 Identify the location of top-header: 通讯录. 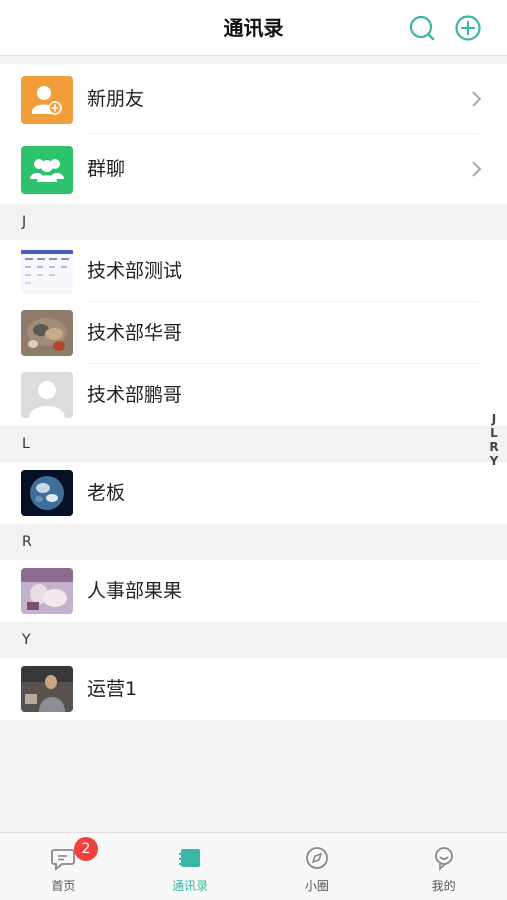
(253, 28).